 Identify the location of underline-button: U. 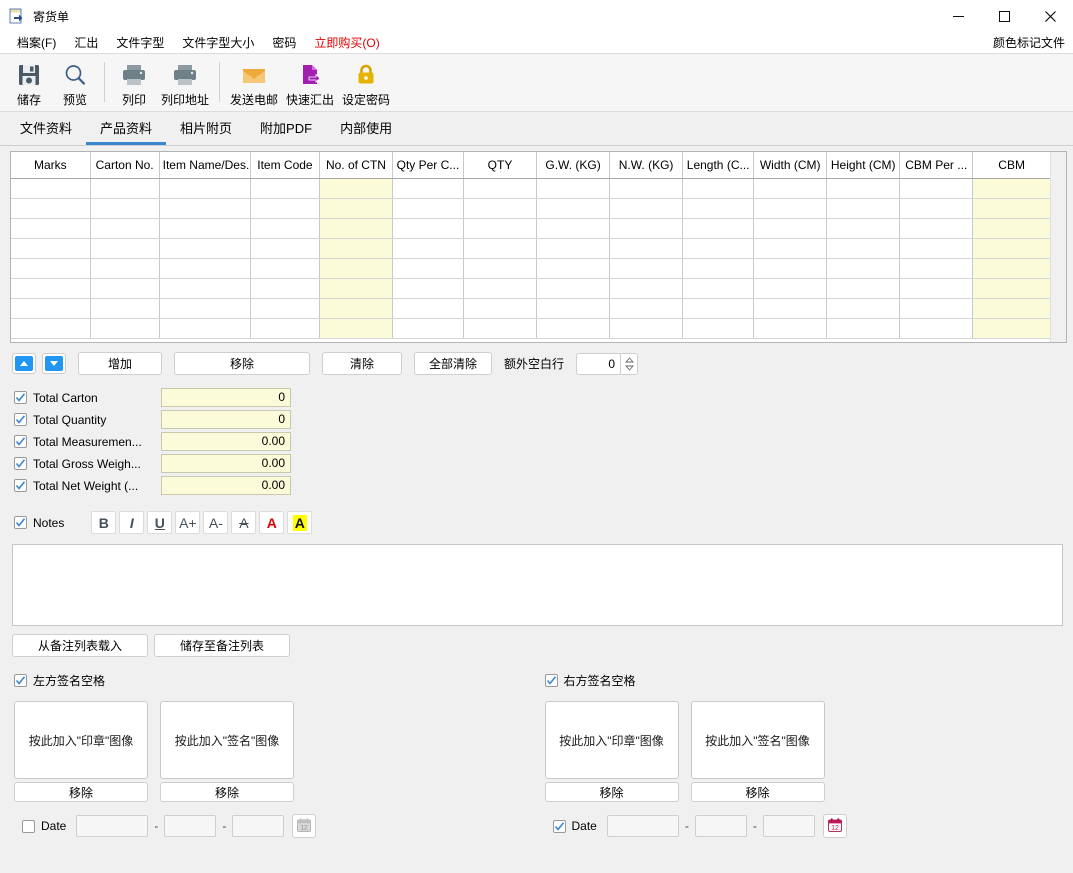
(160, 522).